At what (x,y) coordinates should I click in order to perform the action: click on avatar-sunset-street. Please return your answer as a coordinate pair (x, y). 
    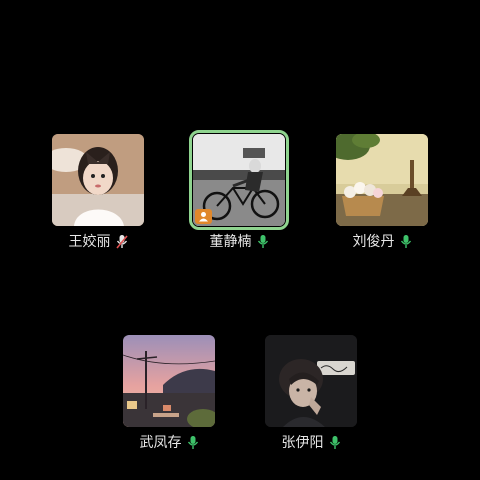
    Looking at the image, I should click on (169, 381).